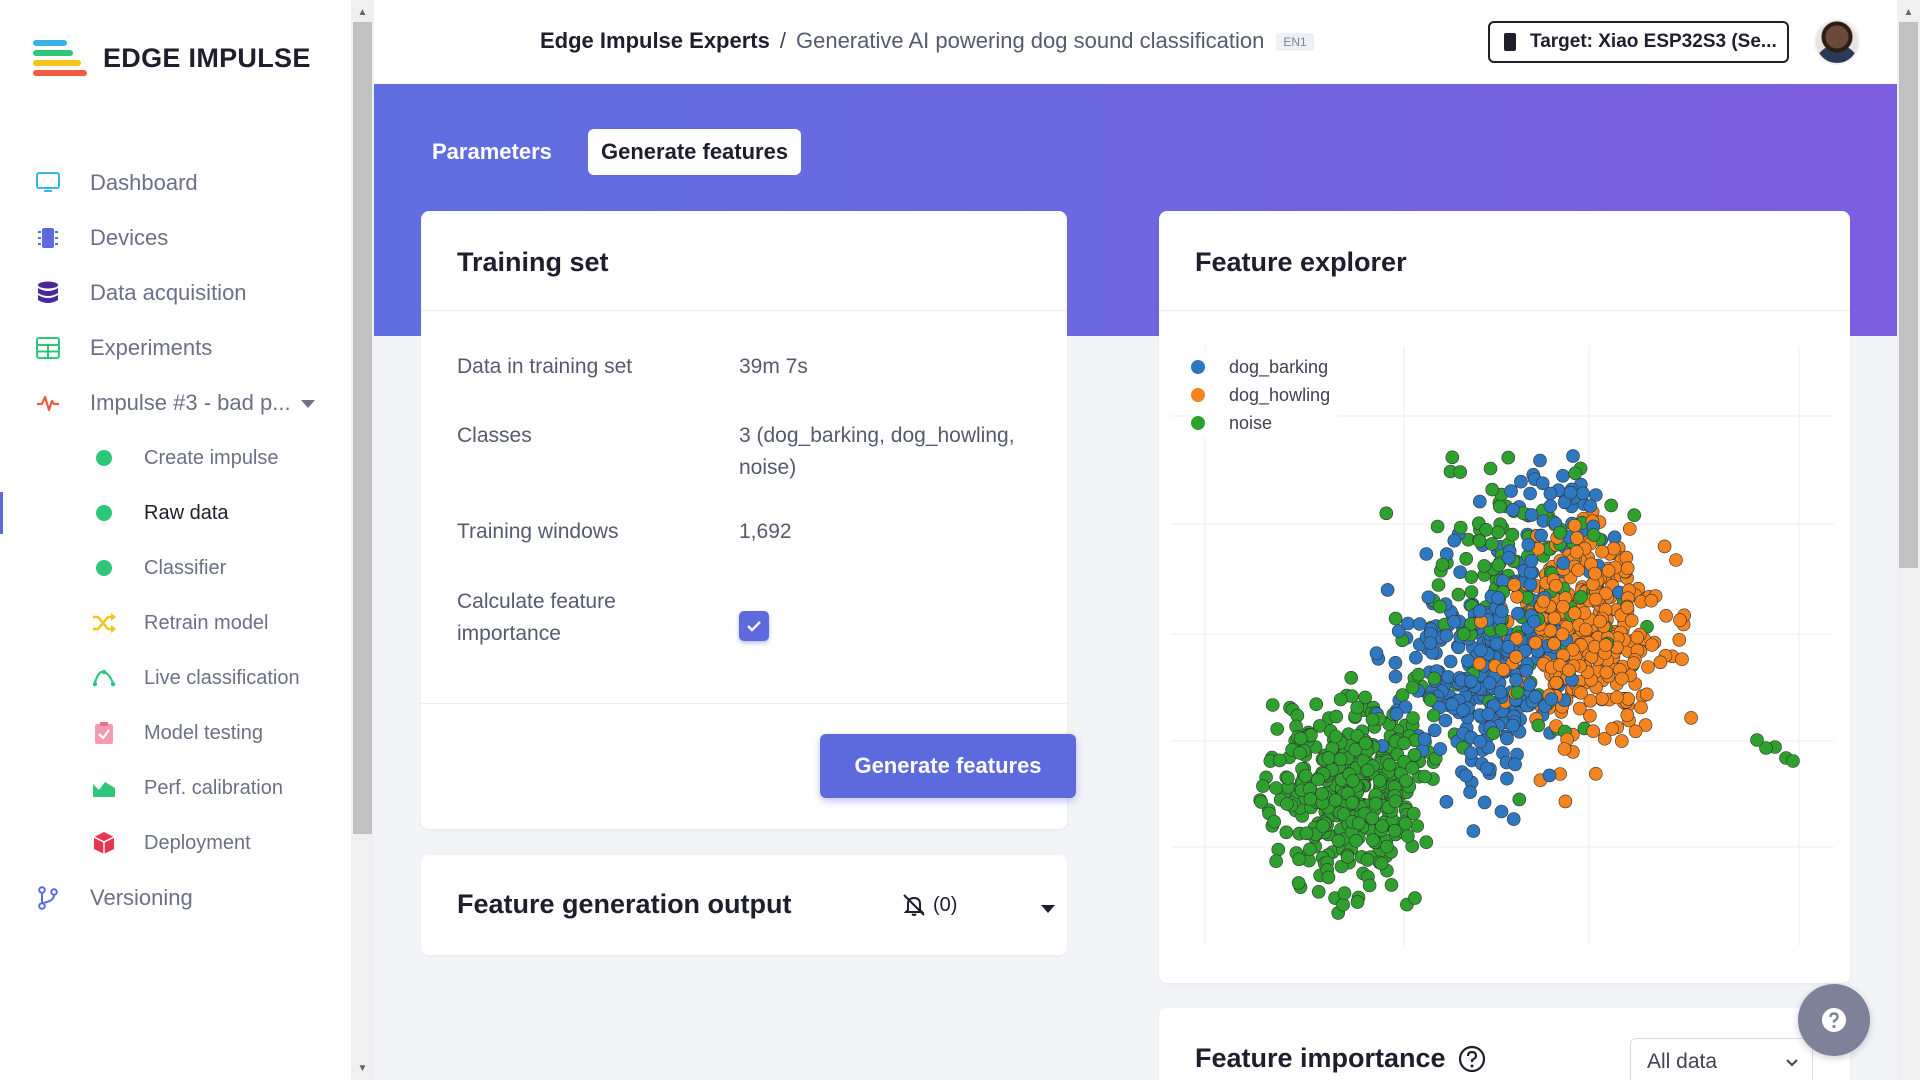 The image size is (1920, 1080). Describe the element at coordinates (141, 897) in the screenshot. I see `sidebar-item-label: Versioning` at that location.